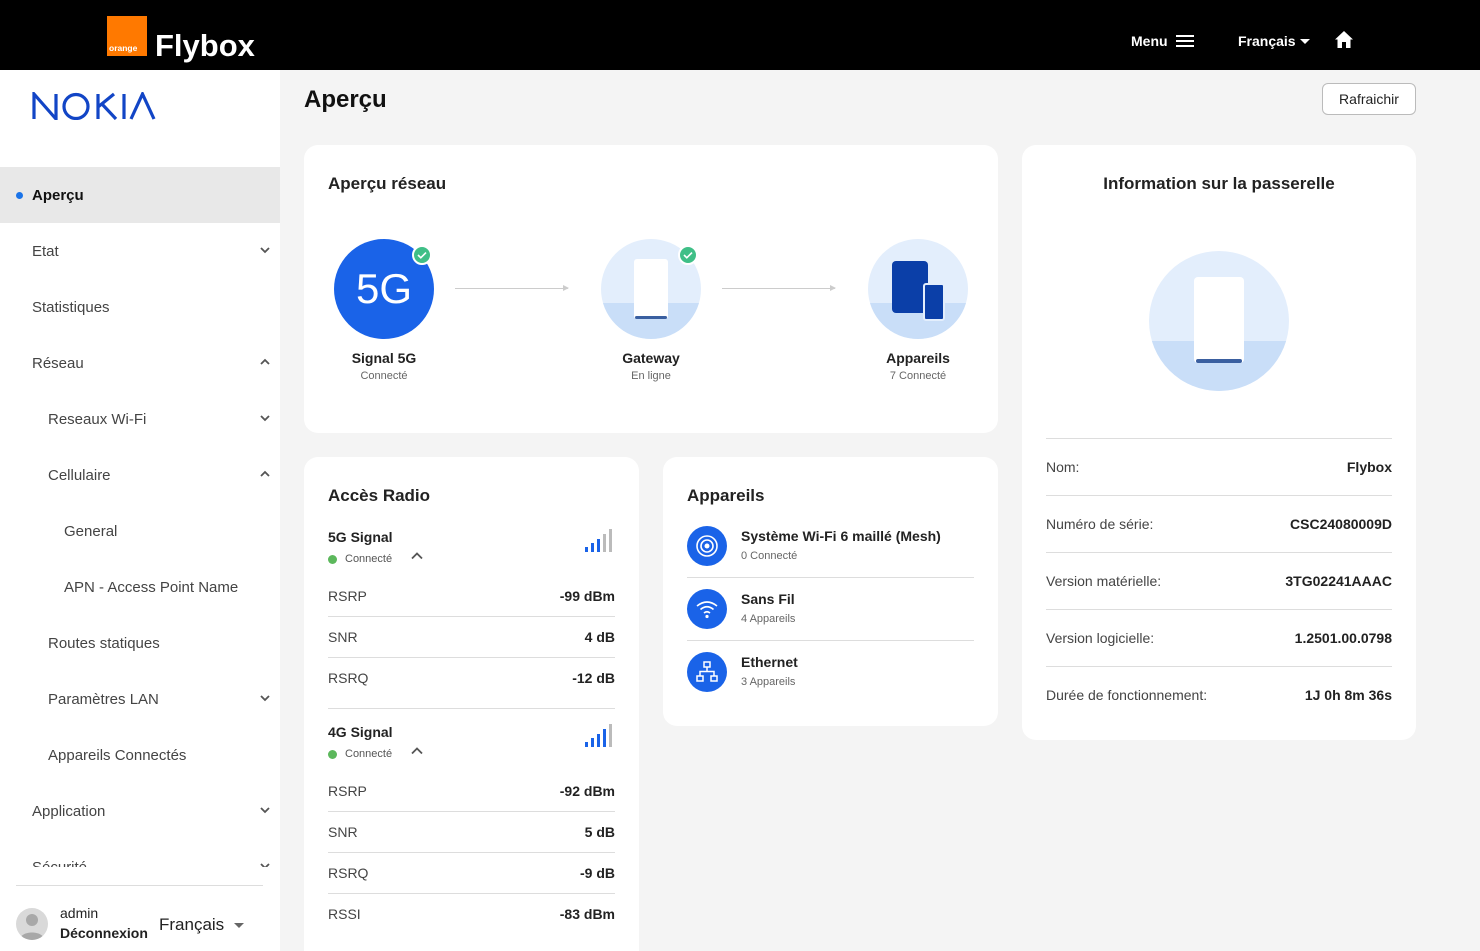 The image size is (1480, 951). What do you see at coordinates (1219, 580) in the screenshot?
I see `info-row: Version matérielle: 3TG02241AAAC` at bounding box center [1219, 580].